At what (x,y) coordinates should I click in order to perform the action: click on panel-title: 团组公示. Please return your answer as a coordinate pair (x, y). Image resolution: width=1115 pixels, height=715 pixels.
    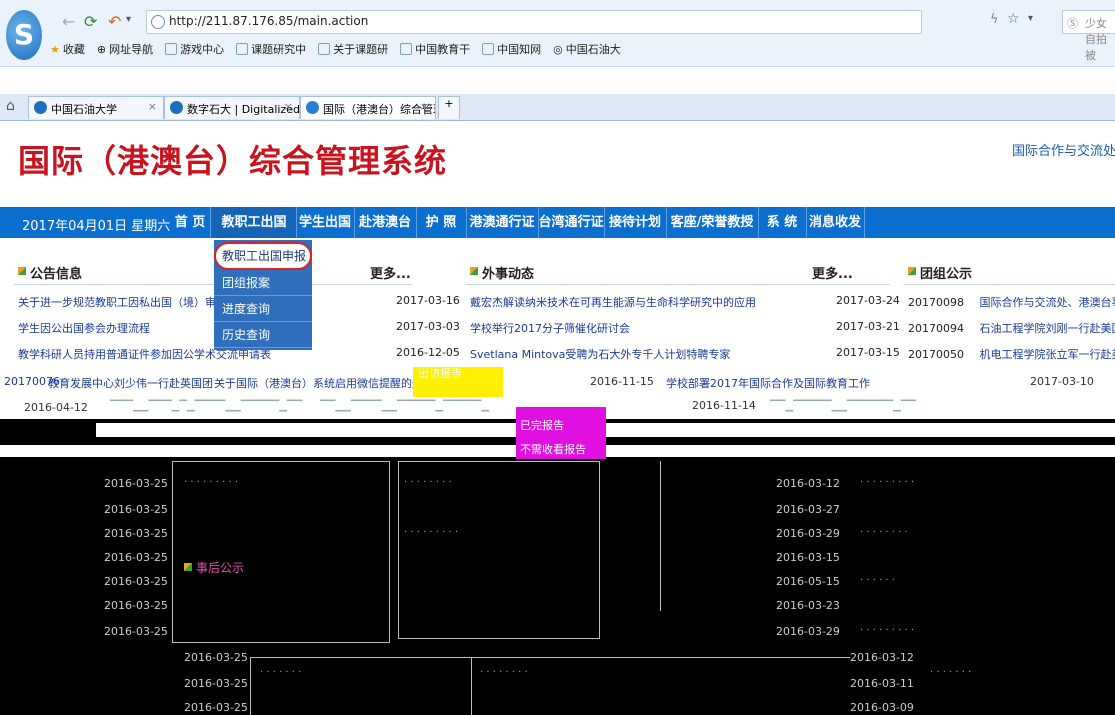
    Looking at the image, I should click on (946, 274).